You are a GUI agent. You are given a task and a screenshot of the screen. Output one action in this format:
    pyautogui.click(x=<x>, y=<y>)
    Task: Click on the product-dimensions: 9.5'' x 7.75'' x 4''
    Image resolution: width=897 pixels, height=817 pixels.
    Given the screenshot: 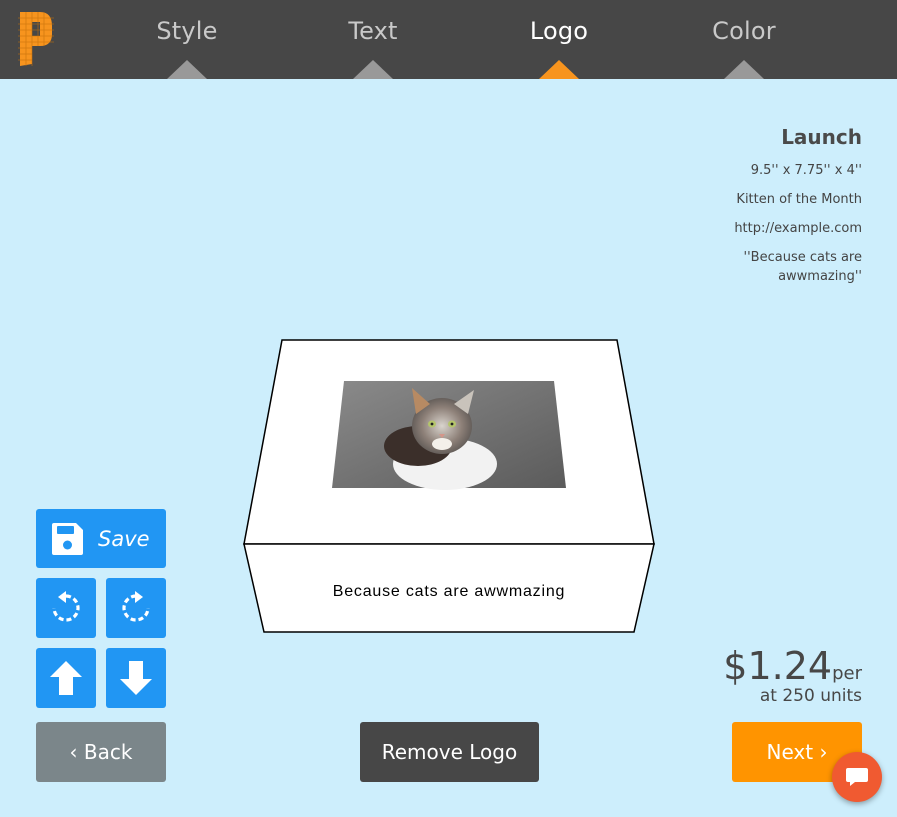 What is the action you would take?
    pyautogui.click(x=806, y=170)
    